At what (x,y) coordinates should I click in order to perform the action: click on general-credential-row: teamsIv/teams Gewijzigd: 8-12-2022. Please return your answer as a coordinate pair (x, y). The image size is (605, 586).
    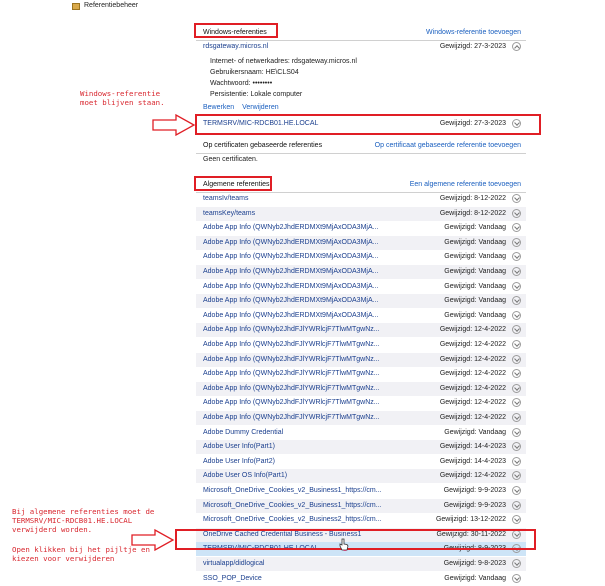
    Looking at the image, I should click on (361, 199).